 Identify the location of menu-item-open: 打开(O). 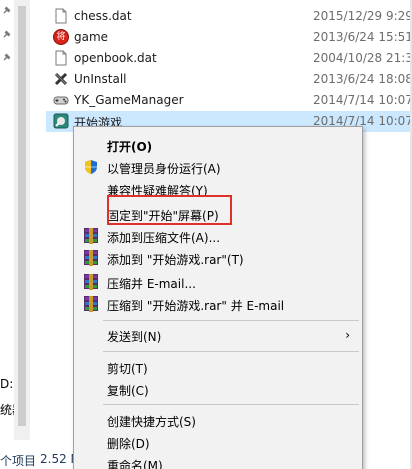
(218, 145).